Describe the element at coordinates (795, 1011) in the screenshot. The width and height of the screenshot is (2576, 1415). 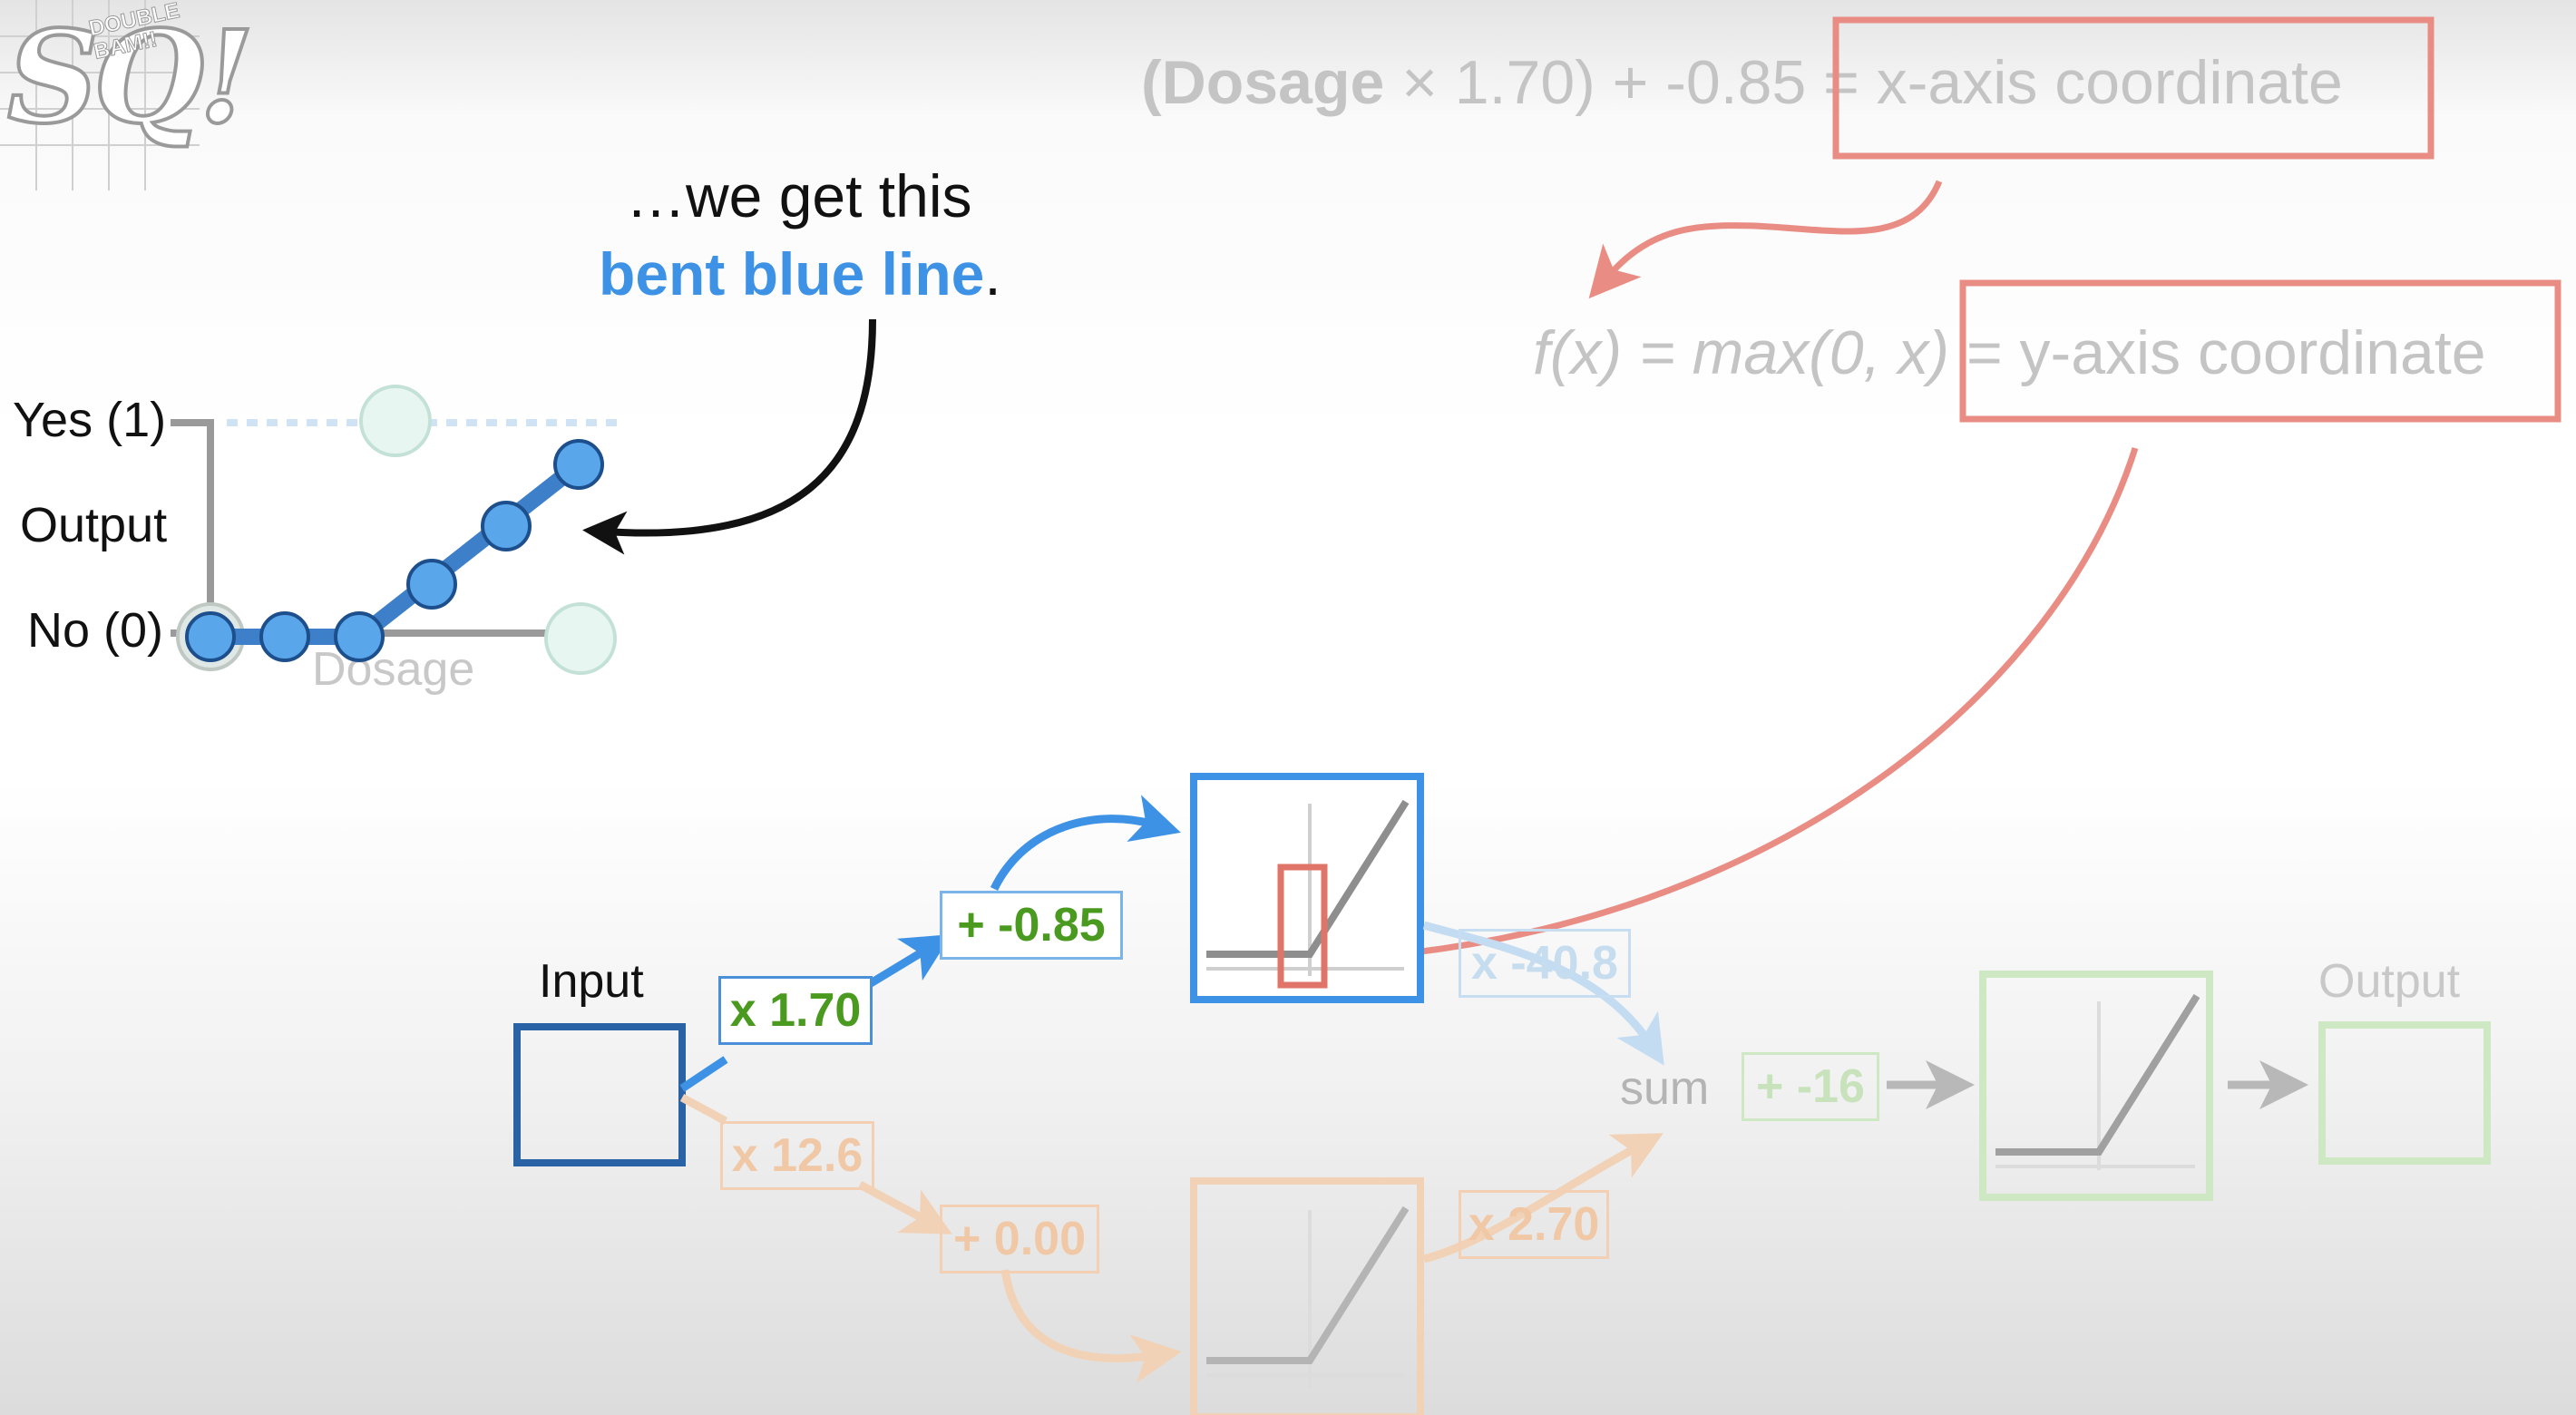
I see `weight-top-box: x 1.70` at that location.